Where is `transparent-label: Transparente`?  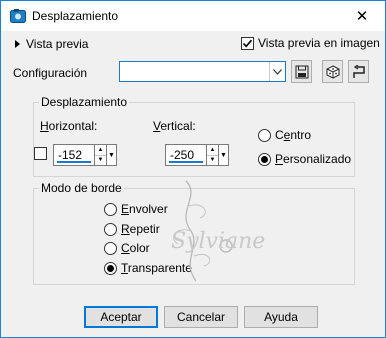 transparent-label: Transparente is located at coordinates (156, 268).